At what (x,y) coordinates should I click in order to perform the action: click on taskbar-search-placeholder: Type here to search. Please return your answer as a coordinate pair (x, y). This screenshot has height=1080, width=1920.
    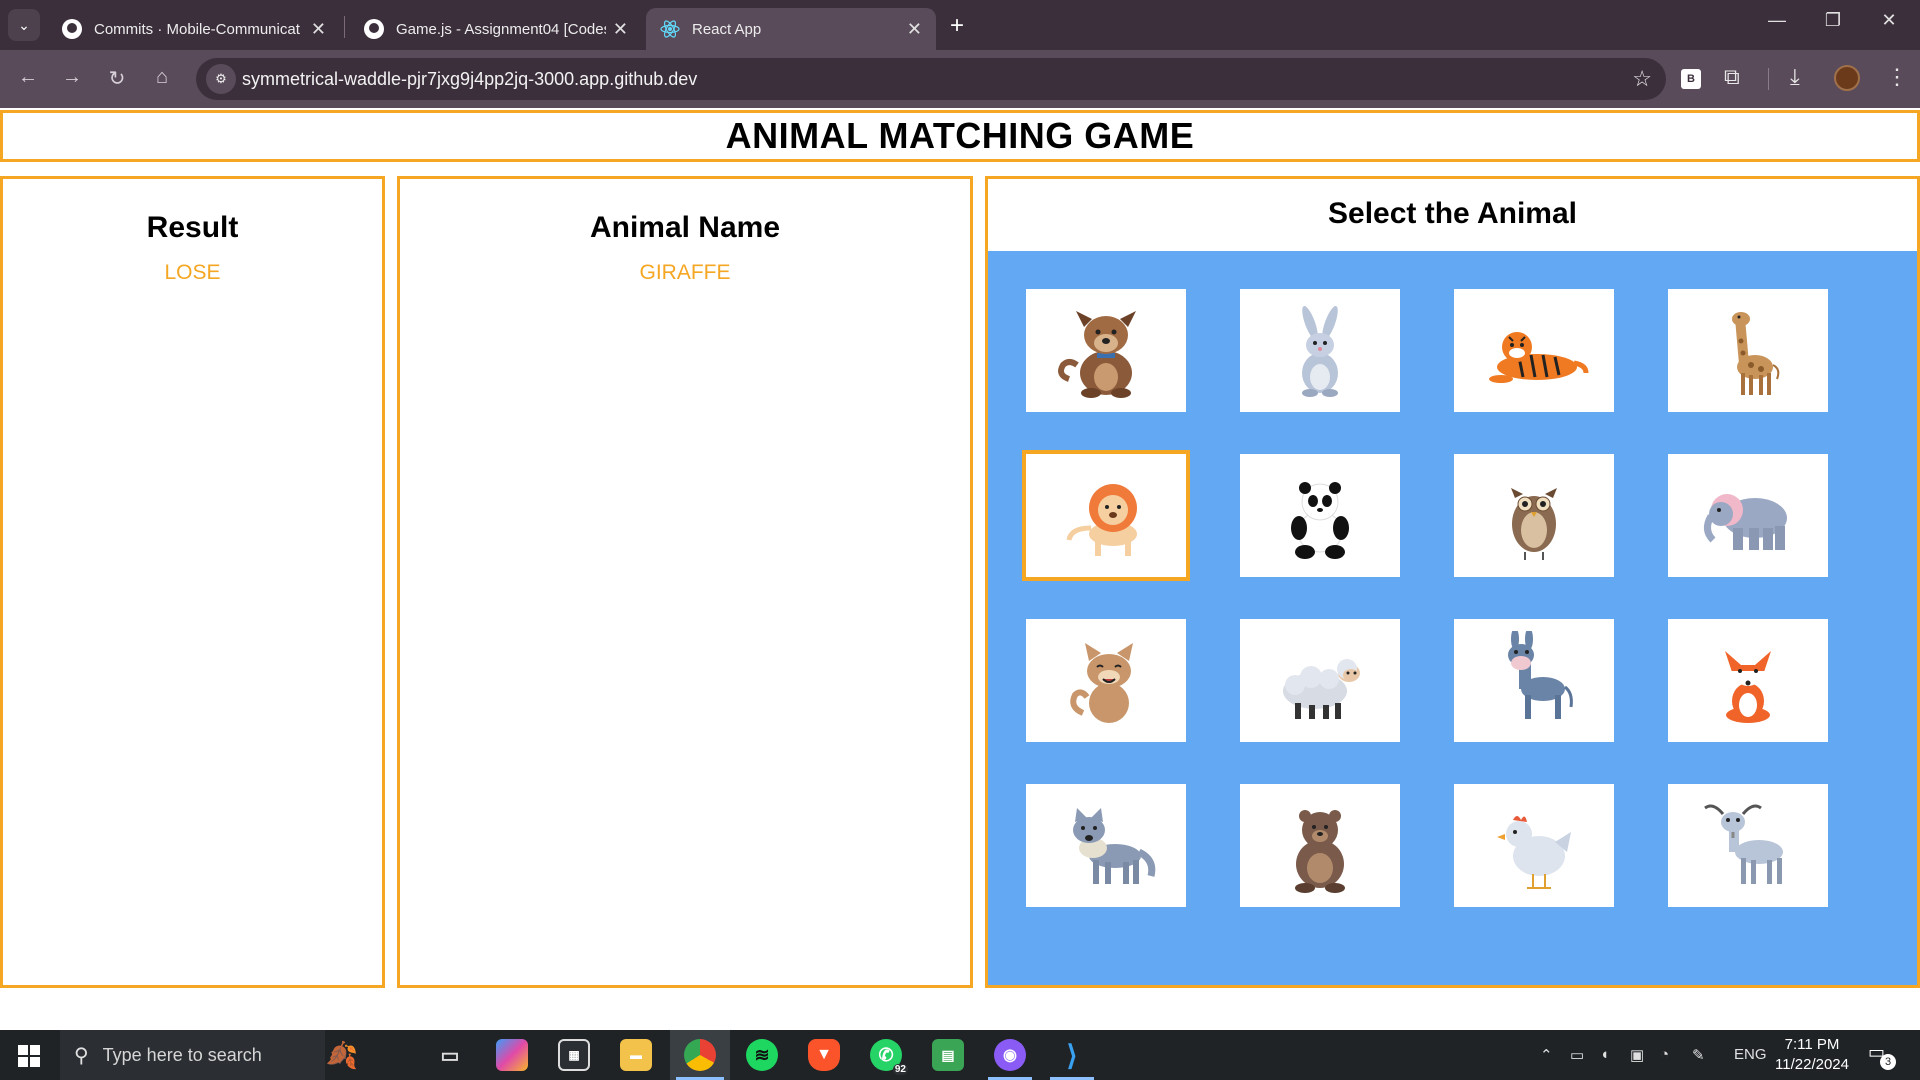
    Looking at the image, I should click on (182, 1054).